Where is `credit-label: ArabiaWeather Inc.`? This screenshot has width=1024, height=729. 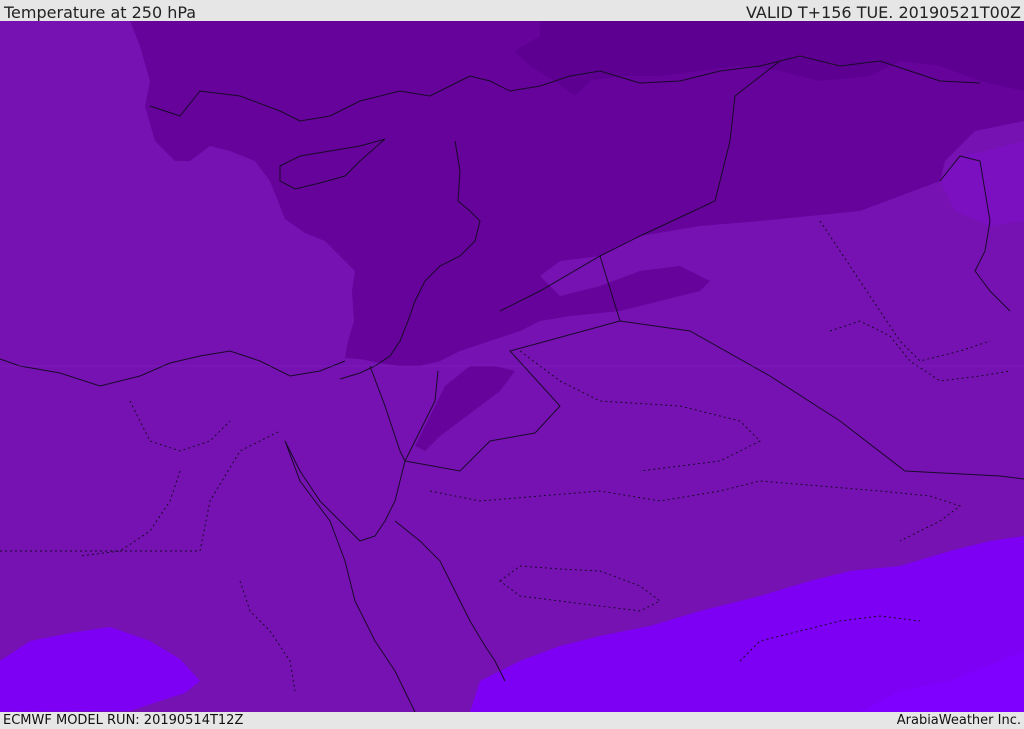
credit-label: ArabiaWeather Inc. is located at coordinates (958, 720).